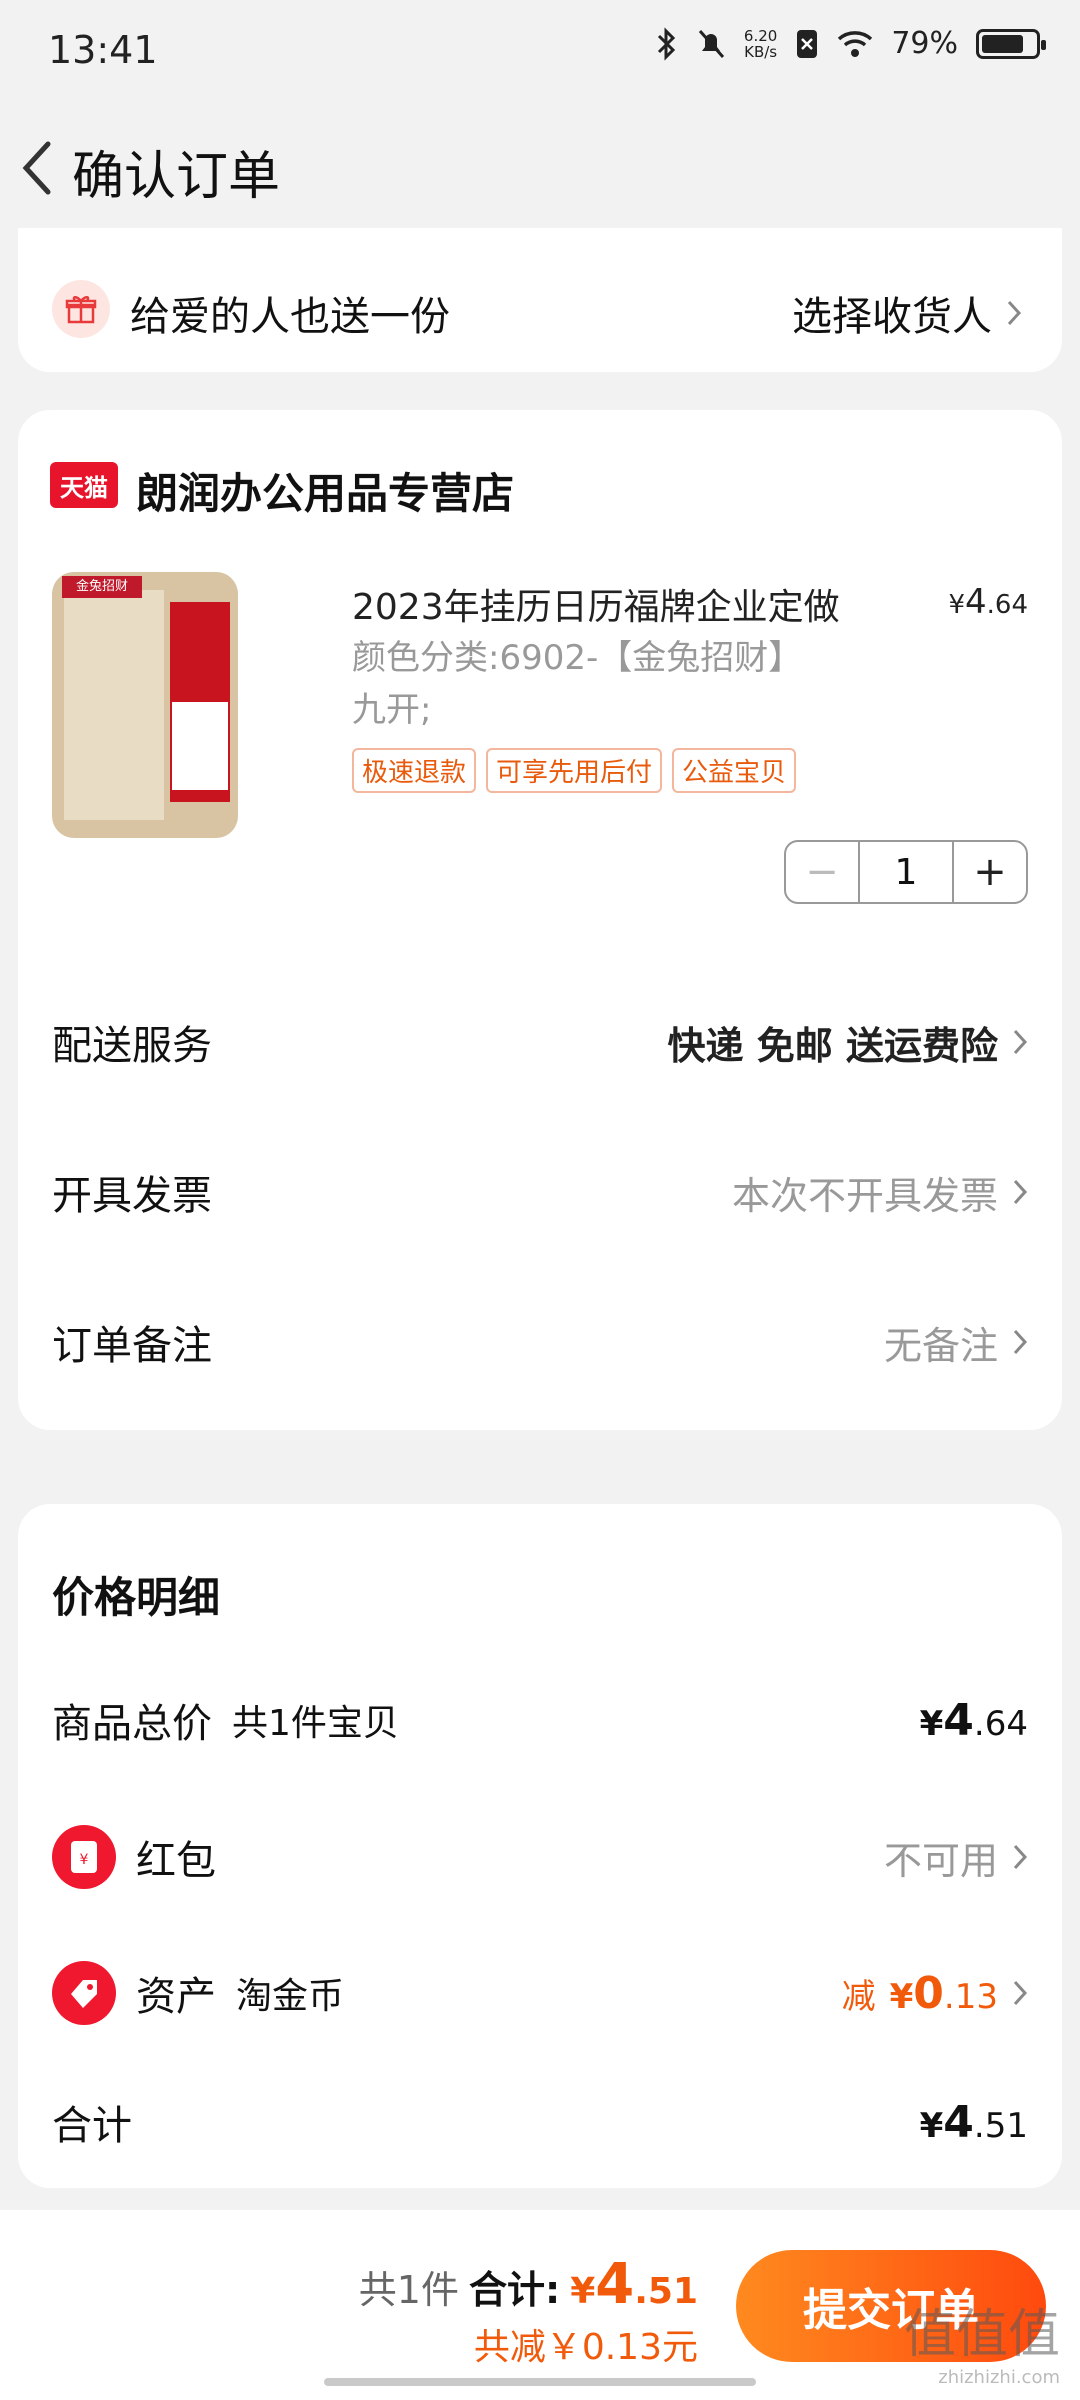  Describe the element at coordinates (325, 490) in the screenshot. I see `store-name: 朗润办公用品专营店` at that location.